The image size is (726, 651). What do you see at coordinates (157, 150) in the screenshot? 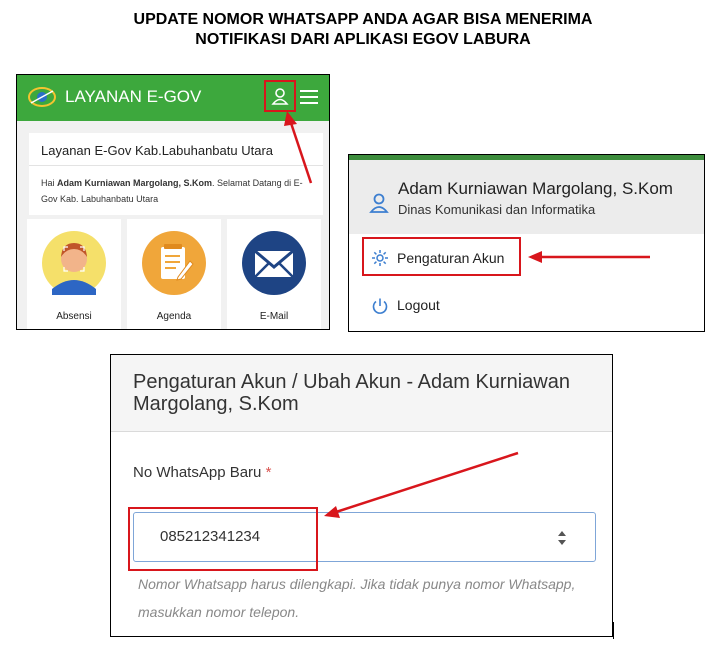
I see `welcome-card-title: Layanan E-Gov Kab.Labuhanbatu Utara` at bounding box center [157, 150].